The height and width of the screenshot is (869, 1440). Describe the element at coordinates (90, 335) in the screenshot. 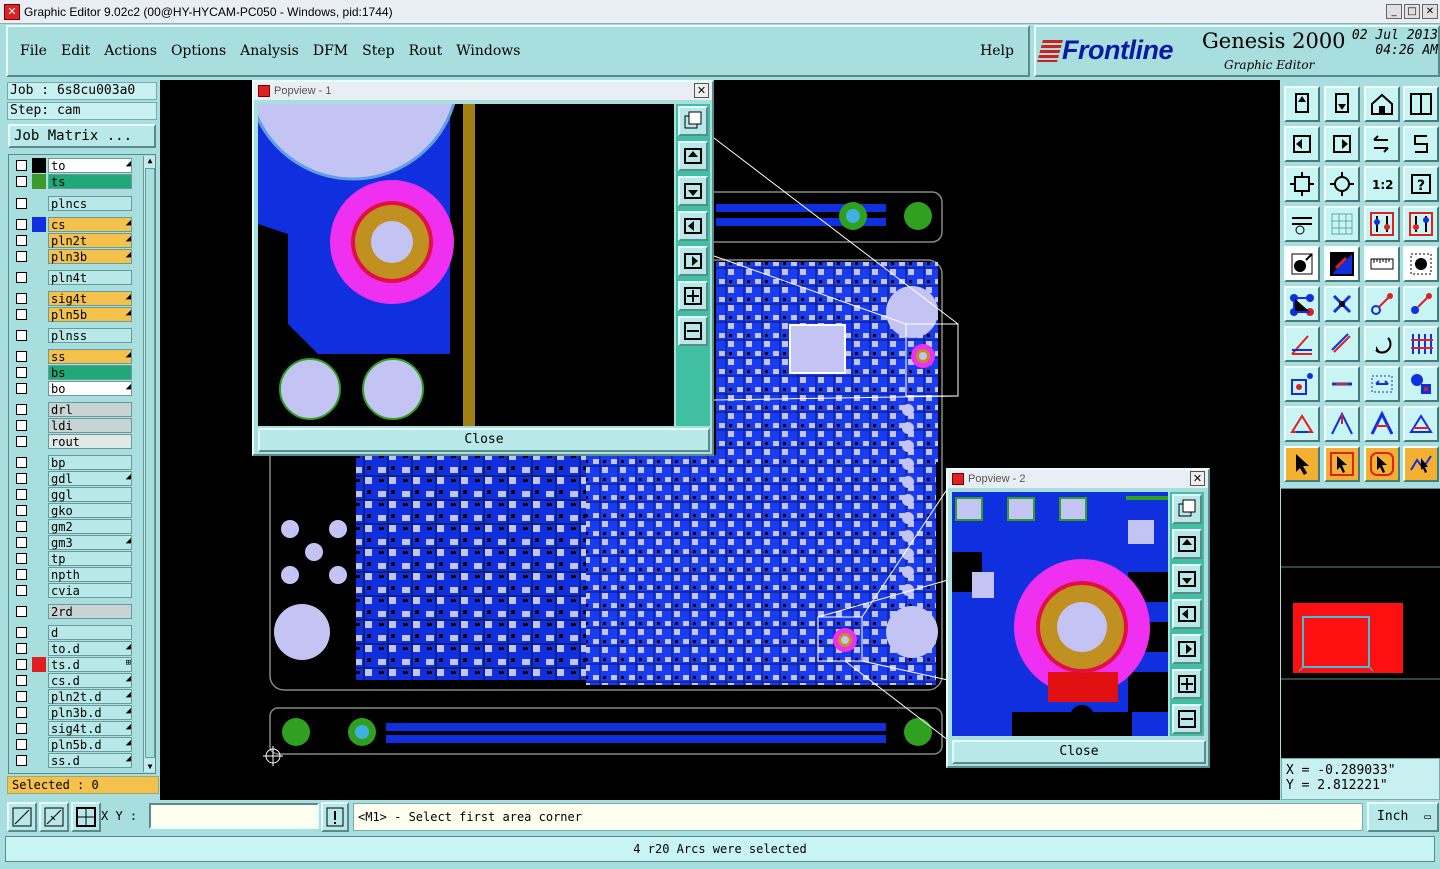

I see `layer-name: plnss` at that location.